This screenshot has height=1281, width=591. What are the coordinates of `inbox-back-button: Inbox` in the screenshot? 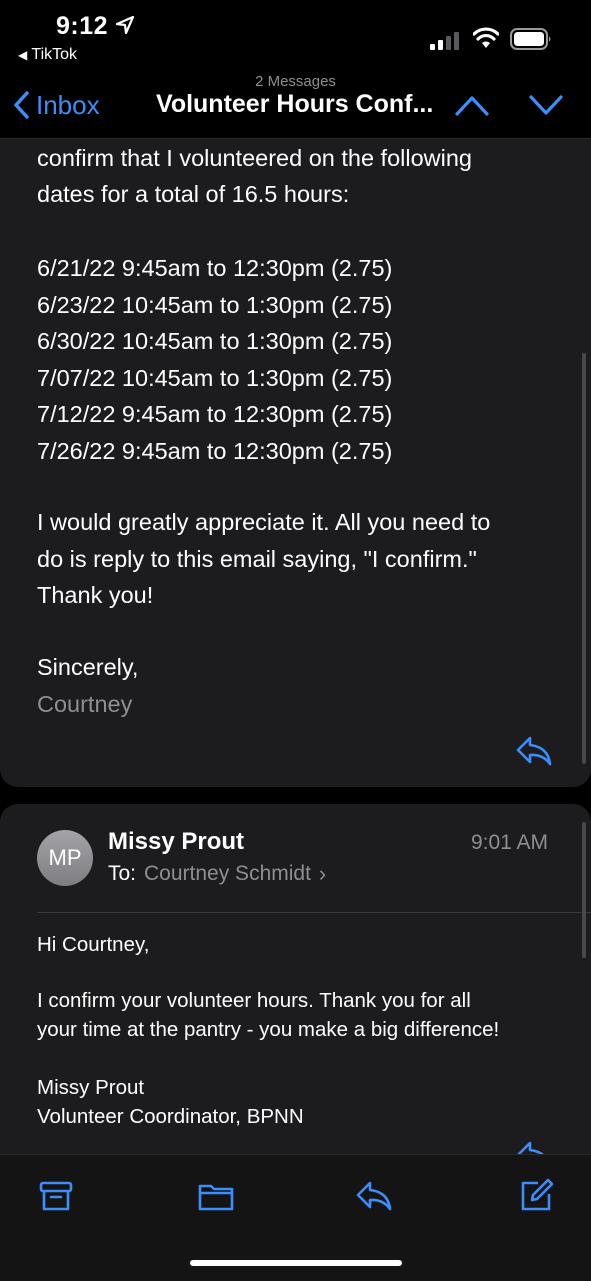 It's located at (56, 105).